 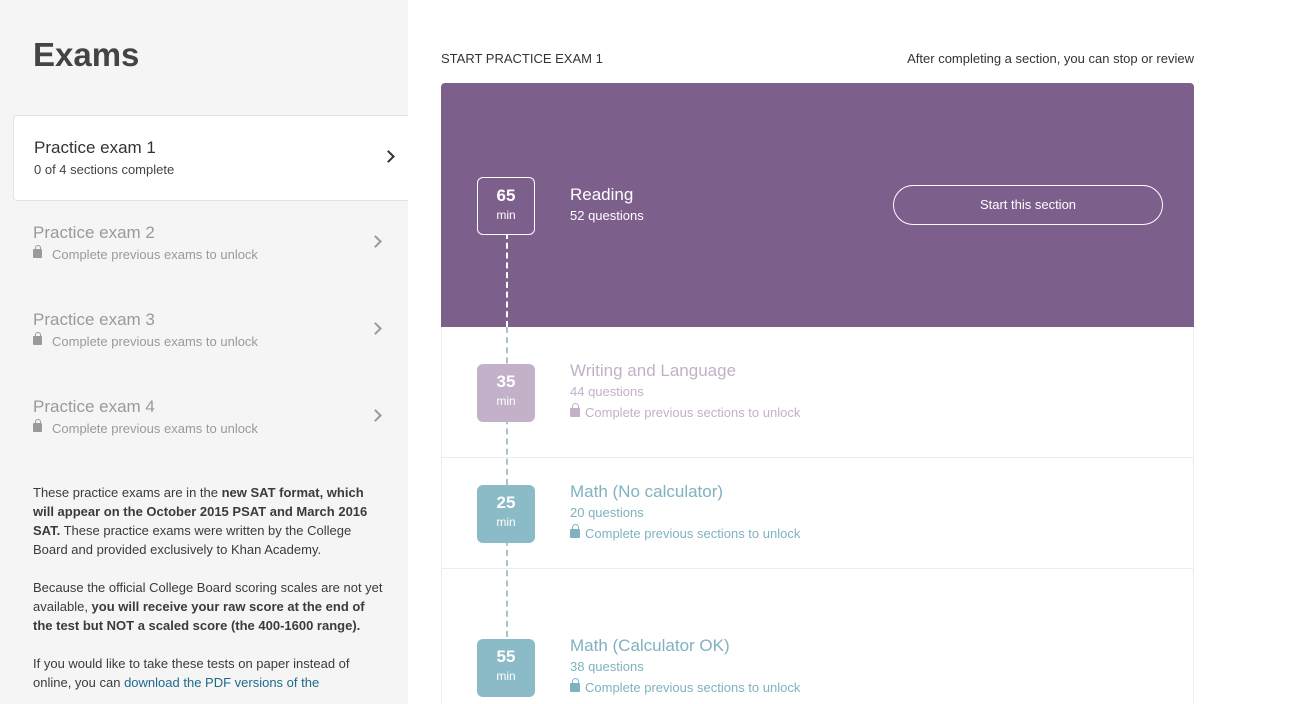 What do you see at coordinates (817, 513) in the screenshot?
I see `section-math-no-calc` at bounding box center [817, 513].